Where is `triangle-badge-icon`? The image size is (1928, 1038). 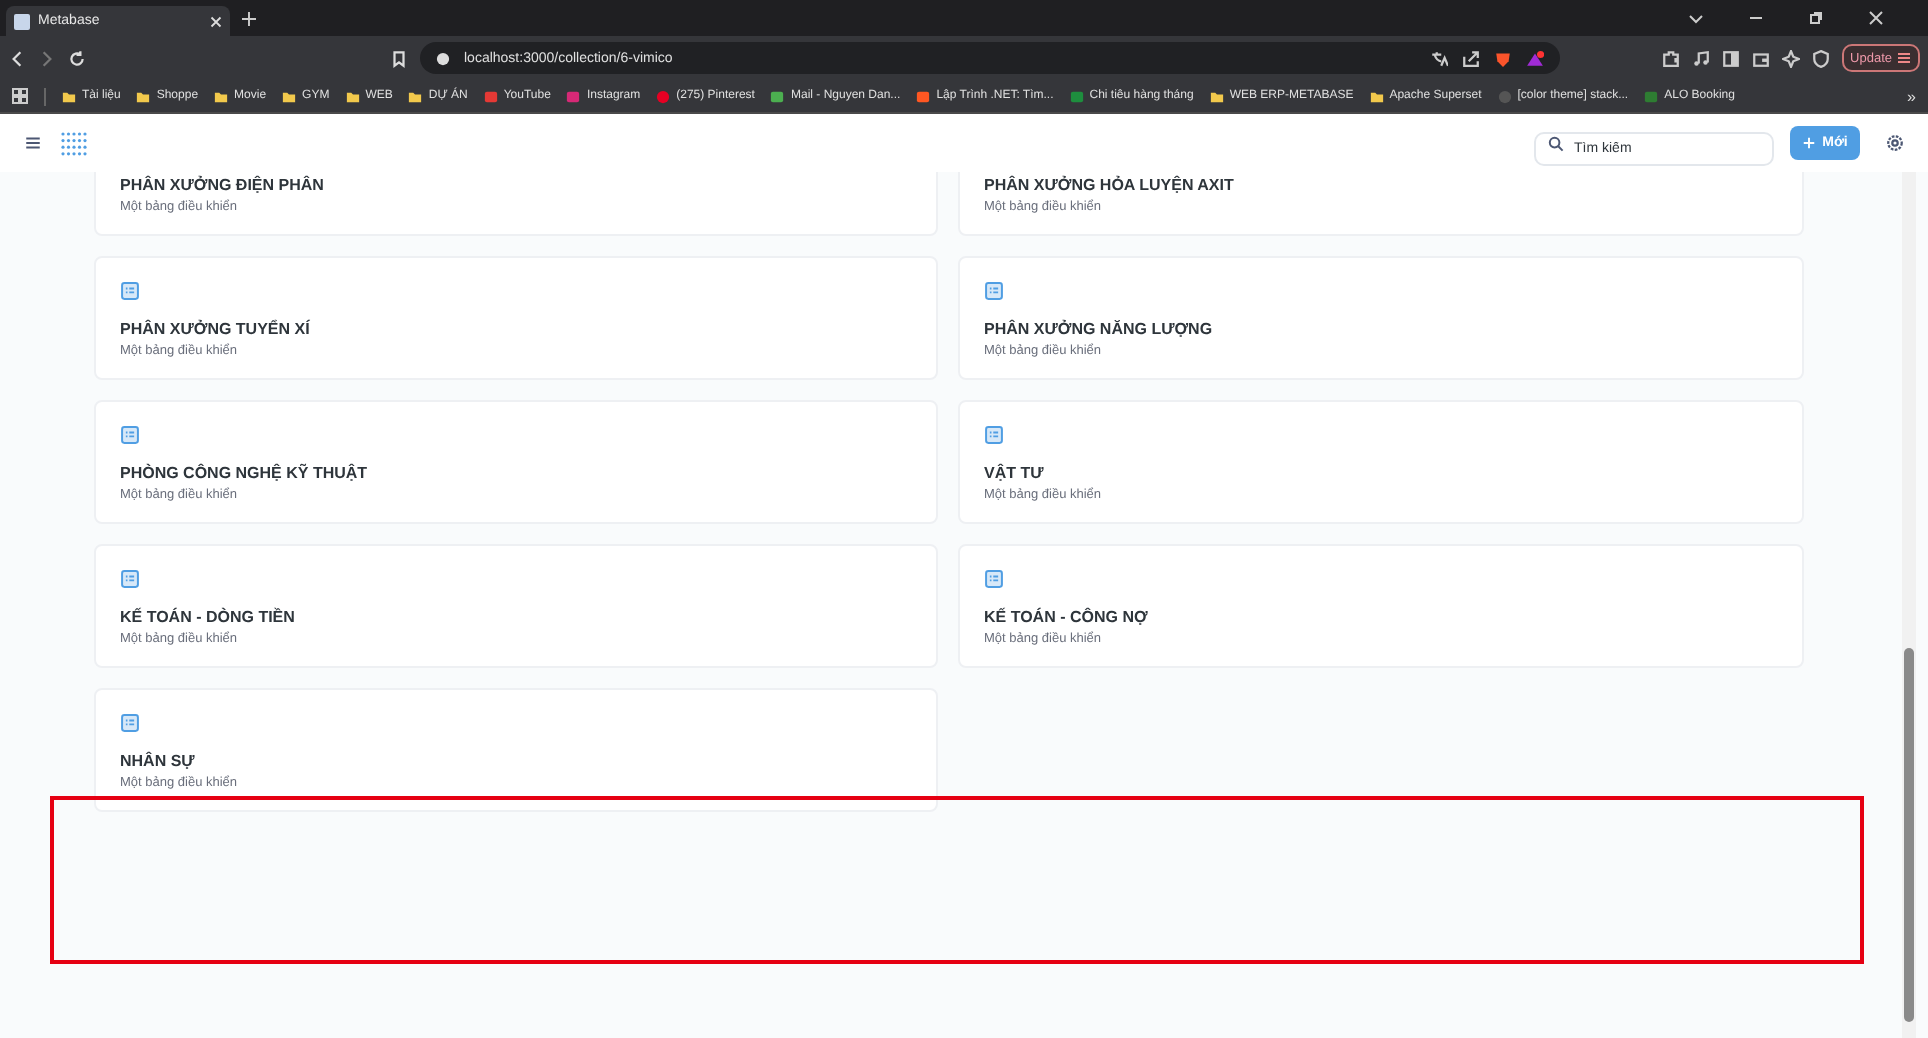 triangle-badge-icon is located at coordinates (1535, 58).